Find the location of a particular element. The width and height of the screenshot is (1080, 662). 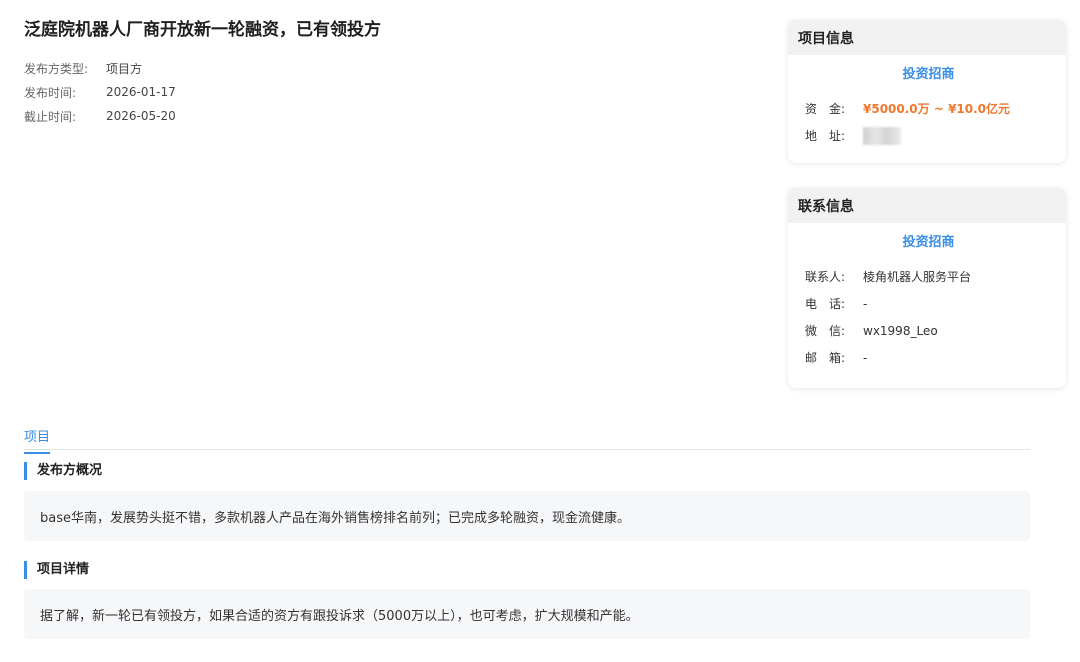

address-row: 地 址: is located at coordinates (928, 135).